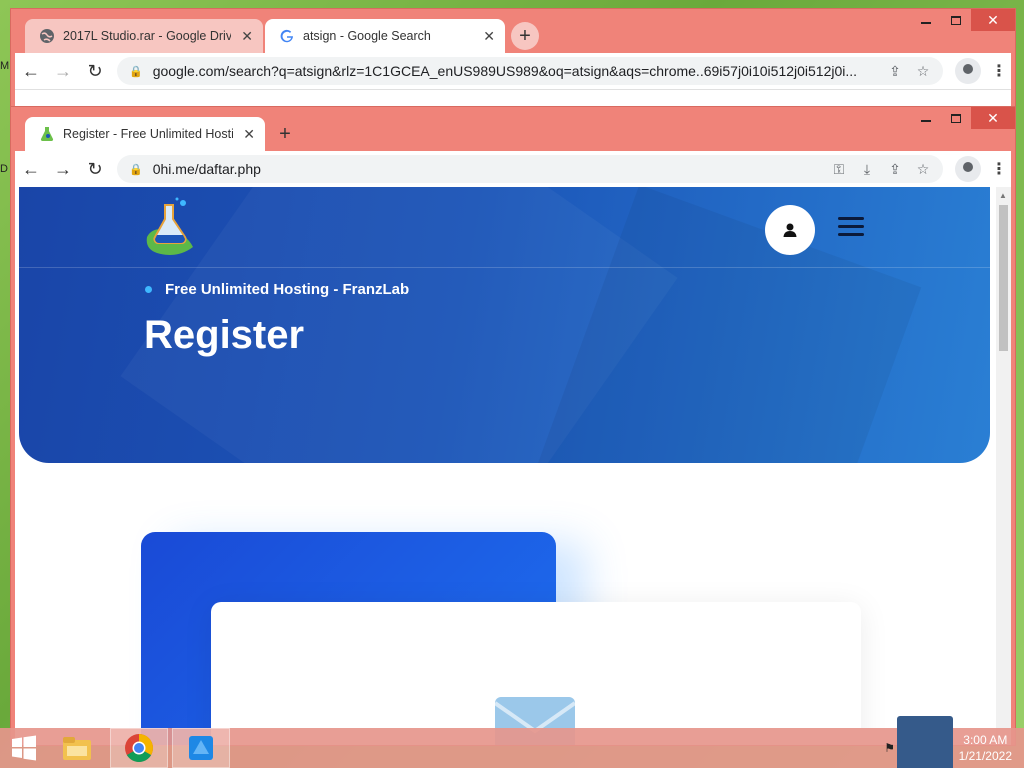 The width and height of the screenshot is (1024, 768). Describe the element at coordinates (985, 756) in the screenshot. I see `clock-date: 1/21/2022` at that location.